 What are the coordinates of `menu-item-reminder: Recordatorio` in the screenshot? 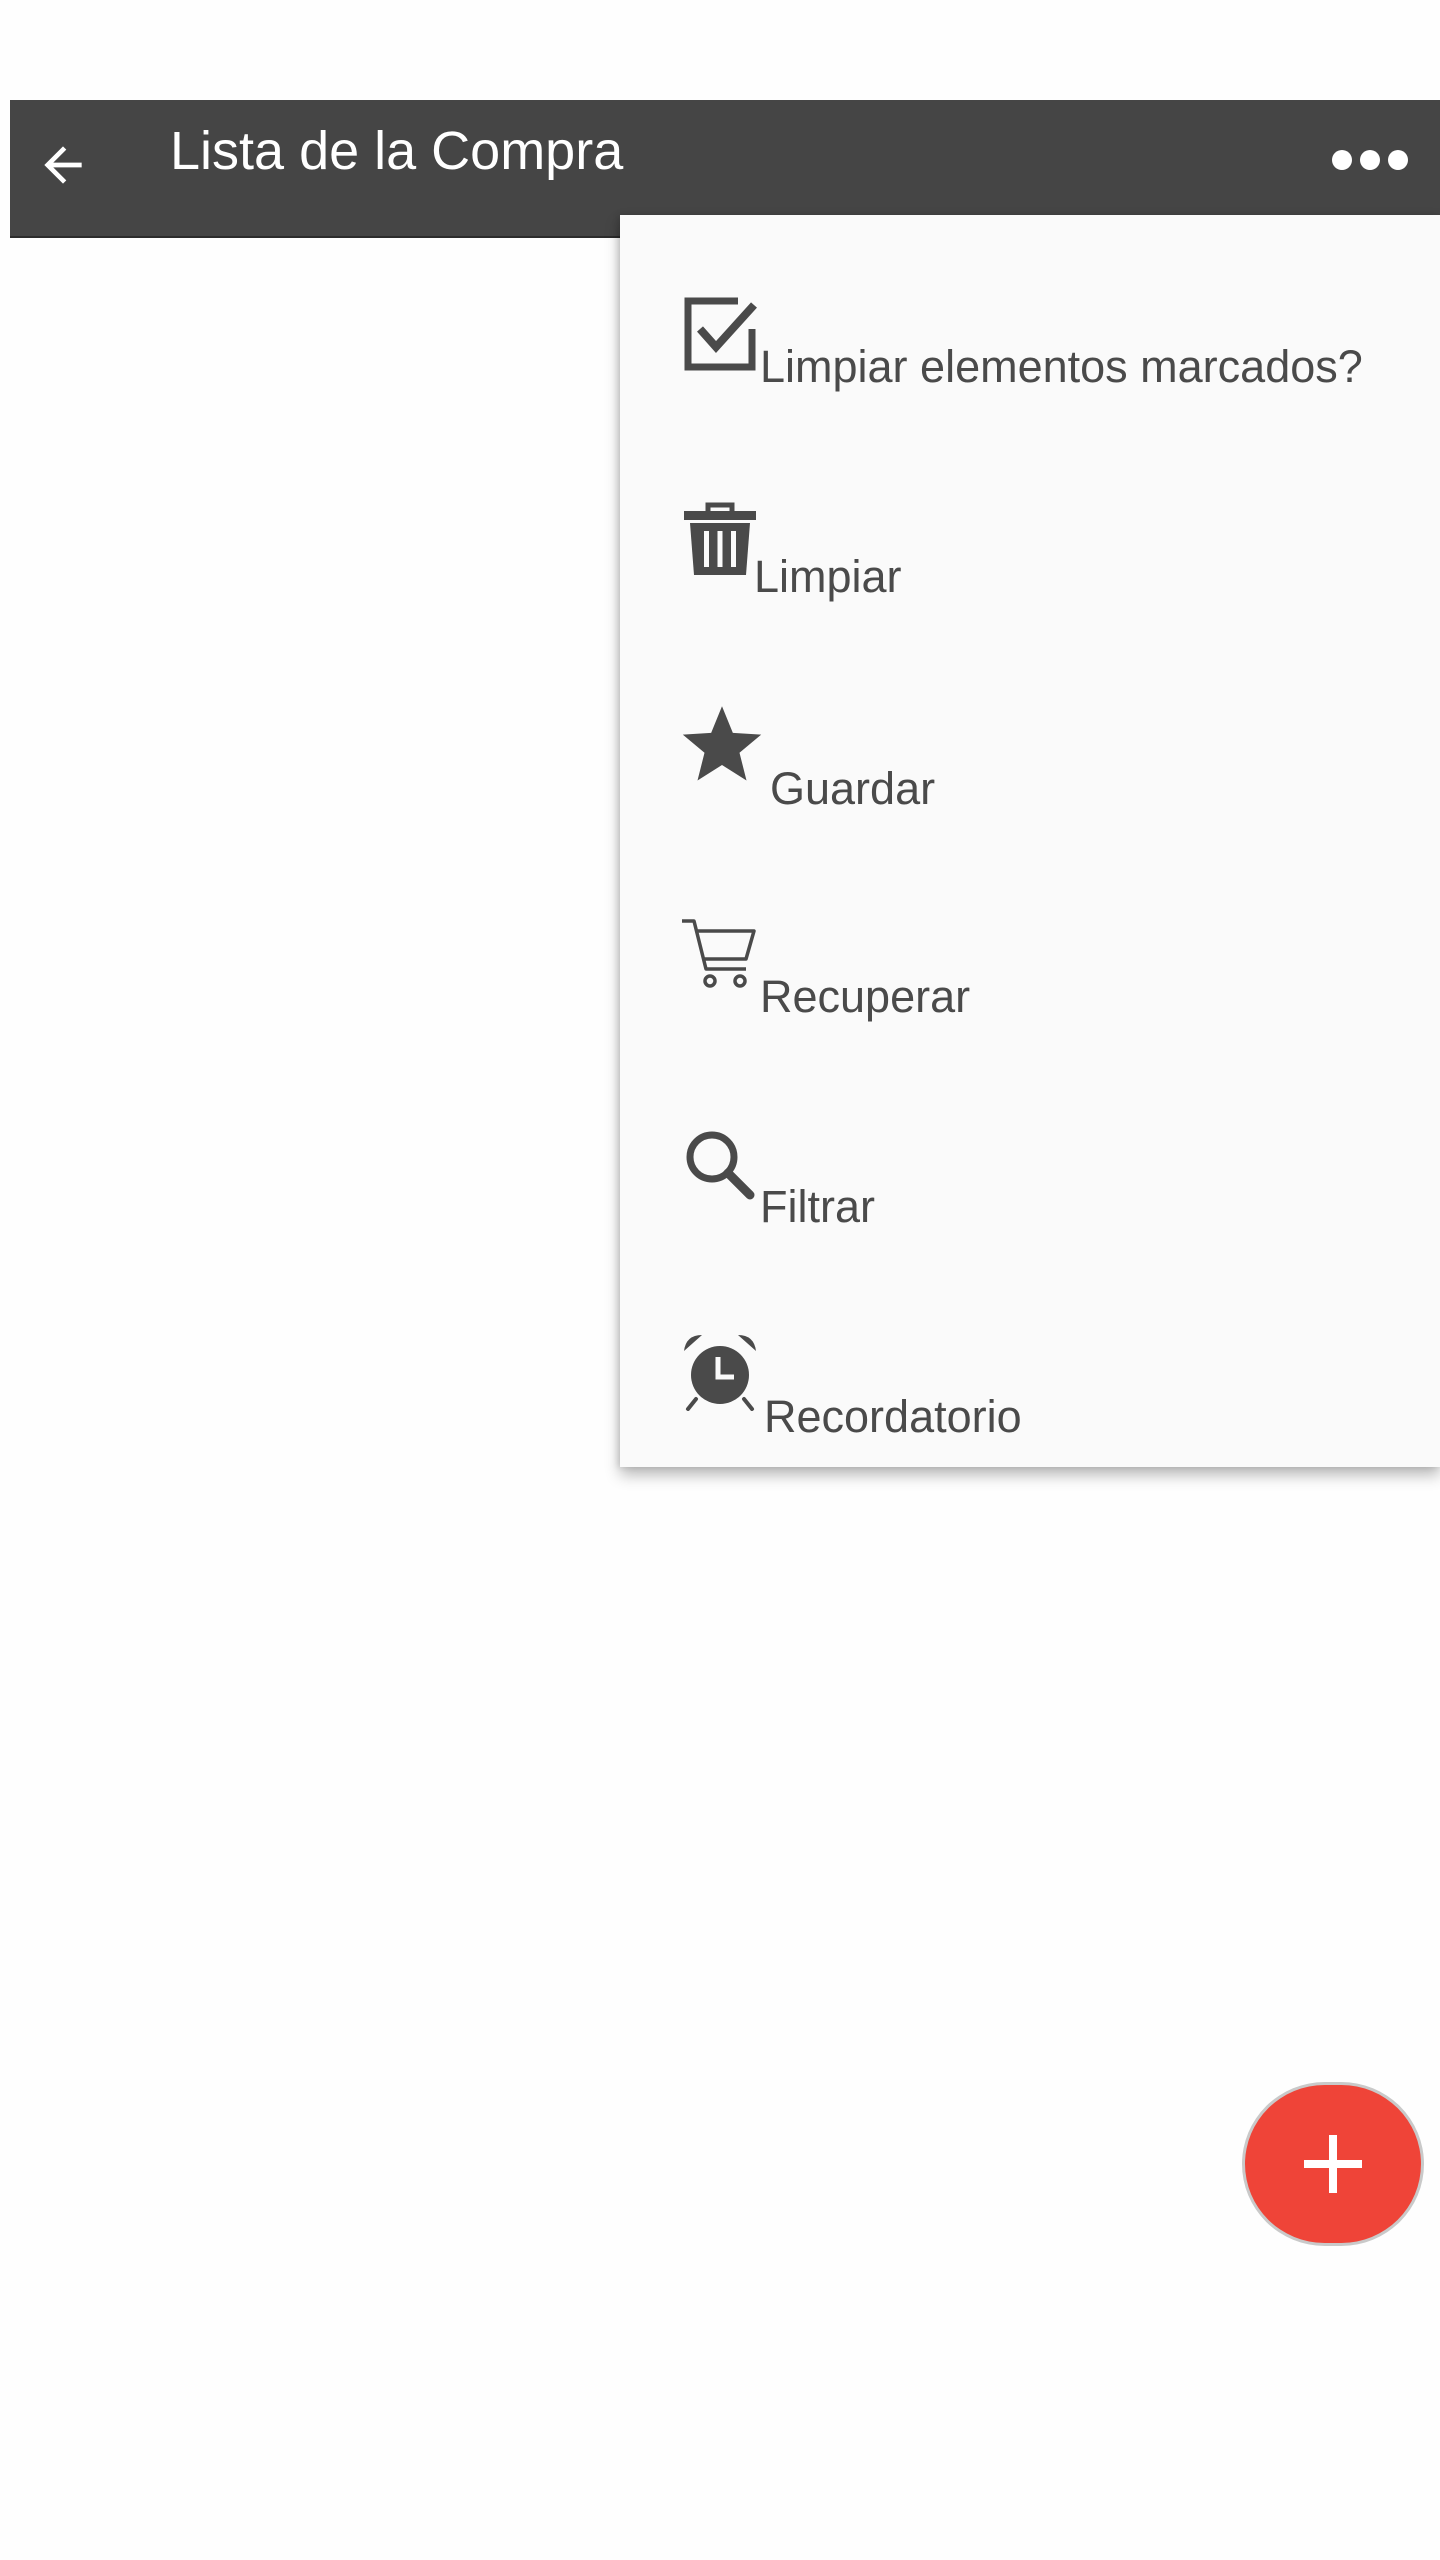 It's located at (1030, 1405).